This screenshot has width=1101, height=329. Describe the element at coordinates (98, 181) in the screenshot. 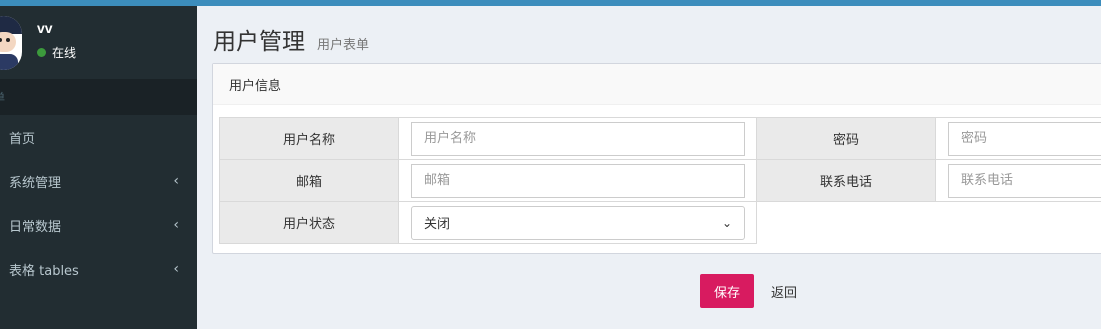

I see `sidebar-item-system-management: 系统管理 ‹` at that location.